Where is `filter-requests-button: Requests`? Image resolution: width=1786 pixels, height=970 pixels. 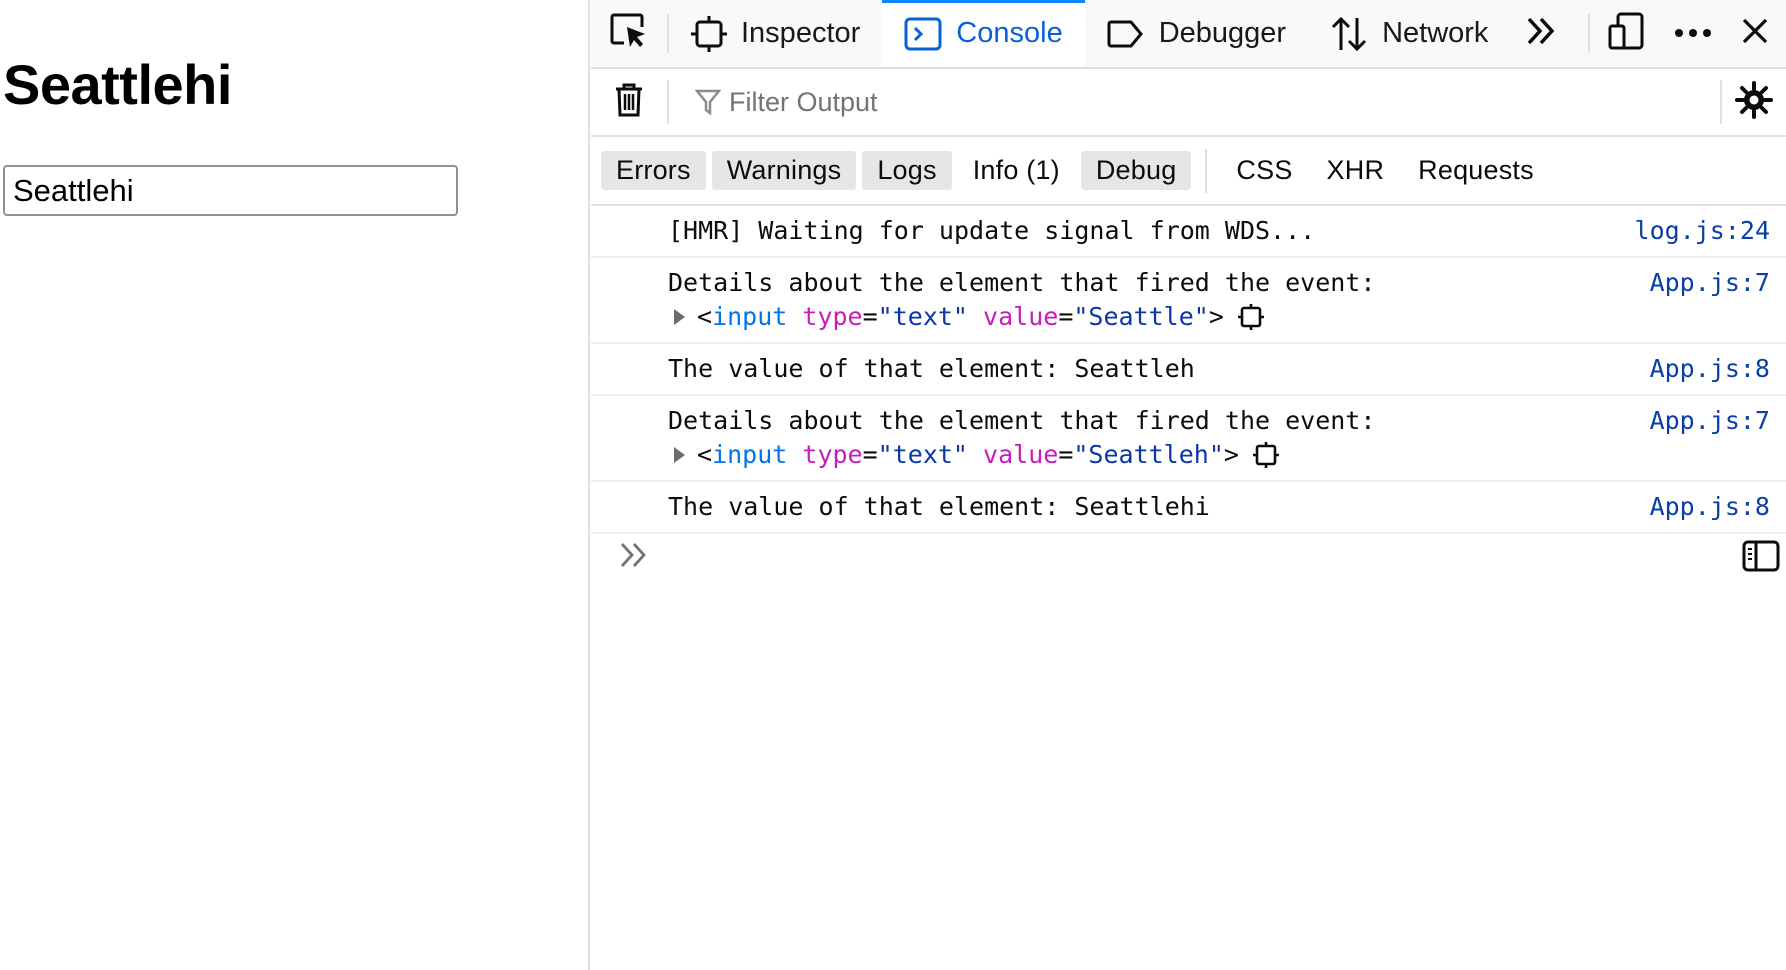
filter-requests-button: Requests is located at coordinates (1476, 170).